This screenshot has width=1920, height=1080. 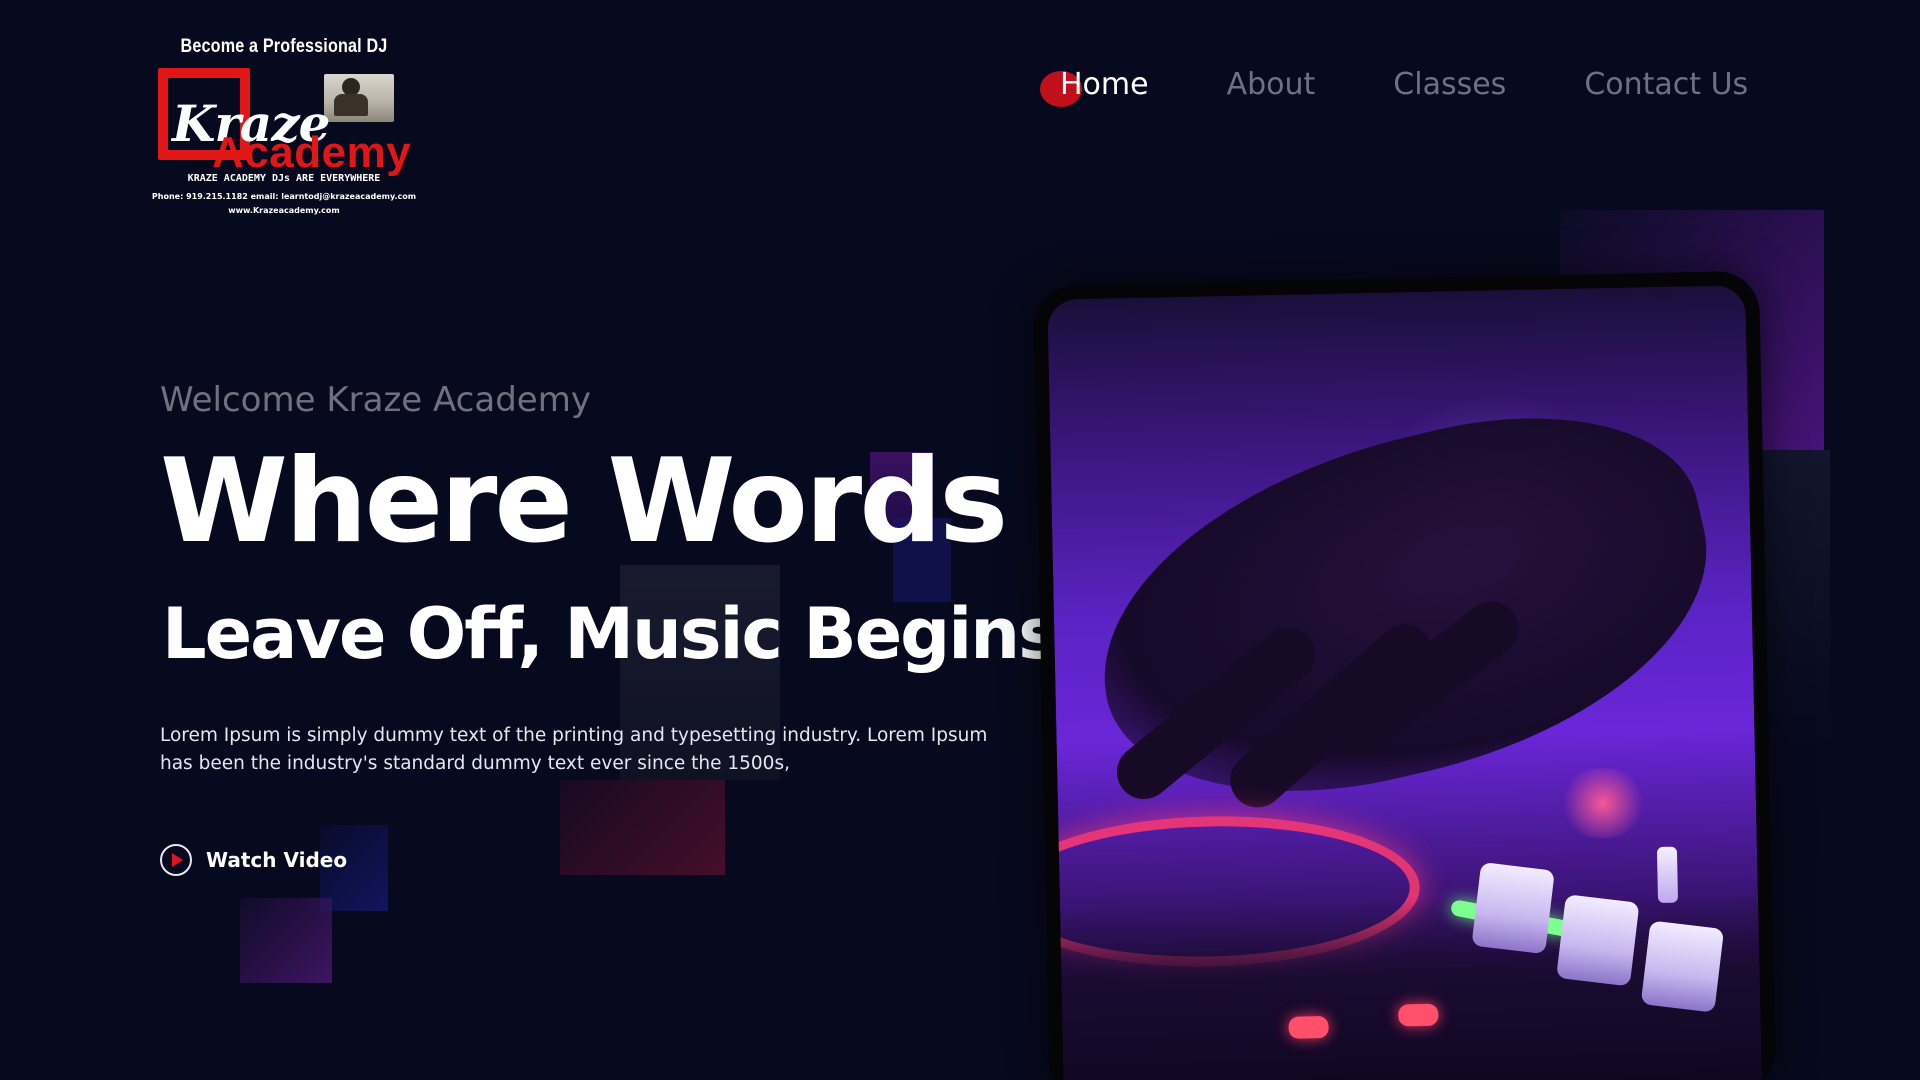 What do you see at coordinates (611, 634) in the screenshot?
I see `hero-headline-line2: Leave Off, Music Begins` at bounding box center [611, 634].